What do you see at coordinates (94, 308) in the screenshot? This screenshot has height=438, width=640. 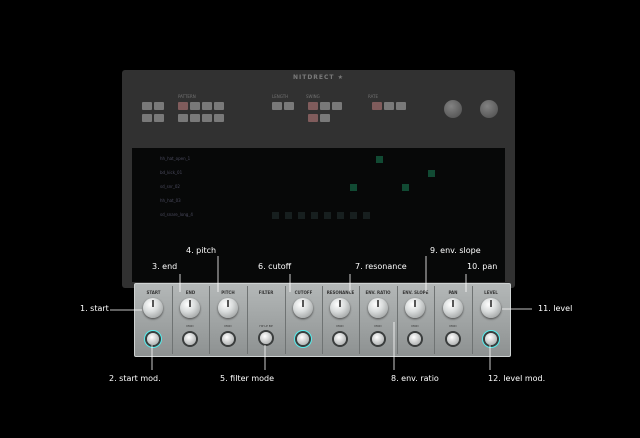 I see `annotation-start: 1. start` at bounding box center [94, 308].